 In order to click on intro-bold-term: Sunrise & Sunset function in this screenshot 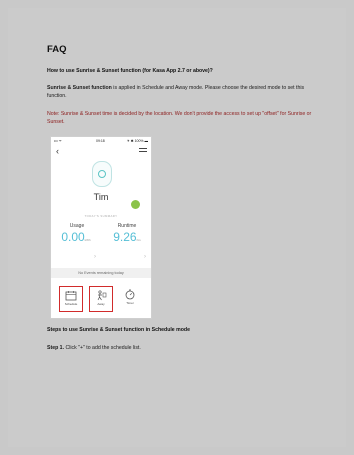, I will do `click(79, 88)`.